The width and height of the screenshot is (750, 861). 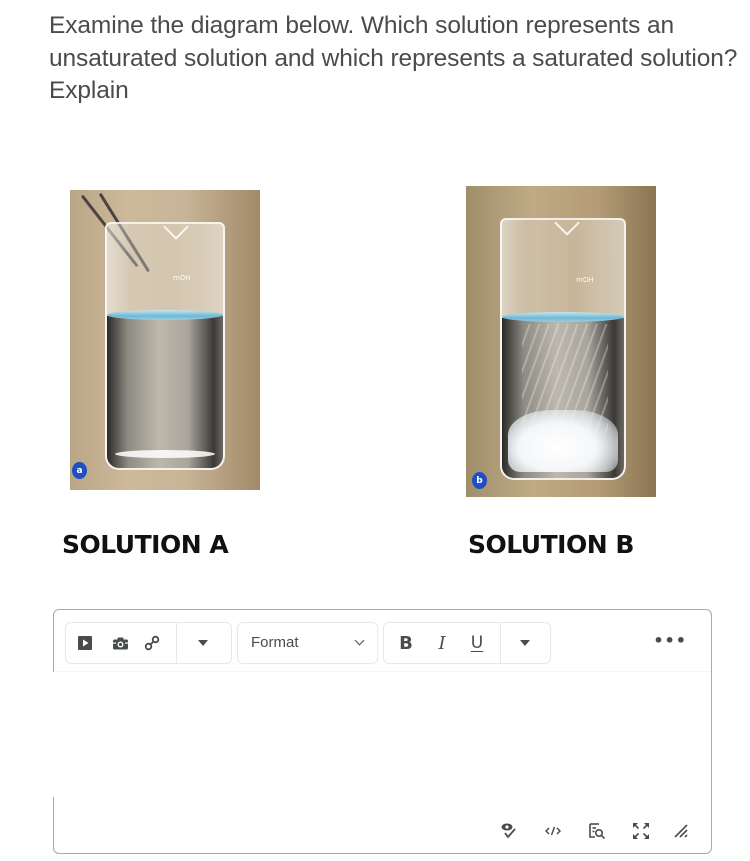 I want to click on insert-link-button, so click(x=152, y=643).